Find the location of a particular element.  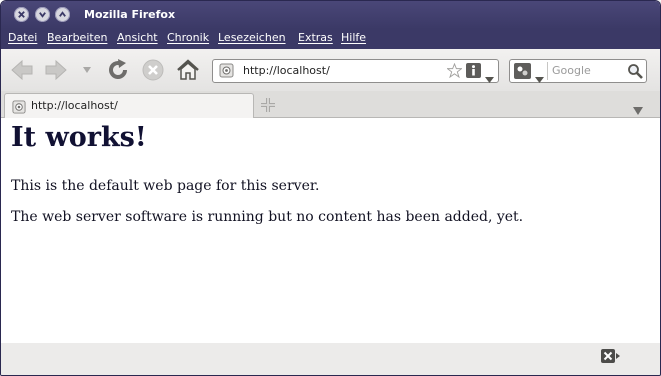

page-info-icon is located at coordinates (473, 70).